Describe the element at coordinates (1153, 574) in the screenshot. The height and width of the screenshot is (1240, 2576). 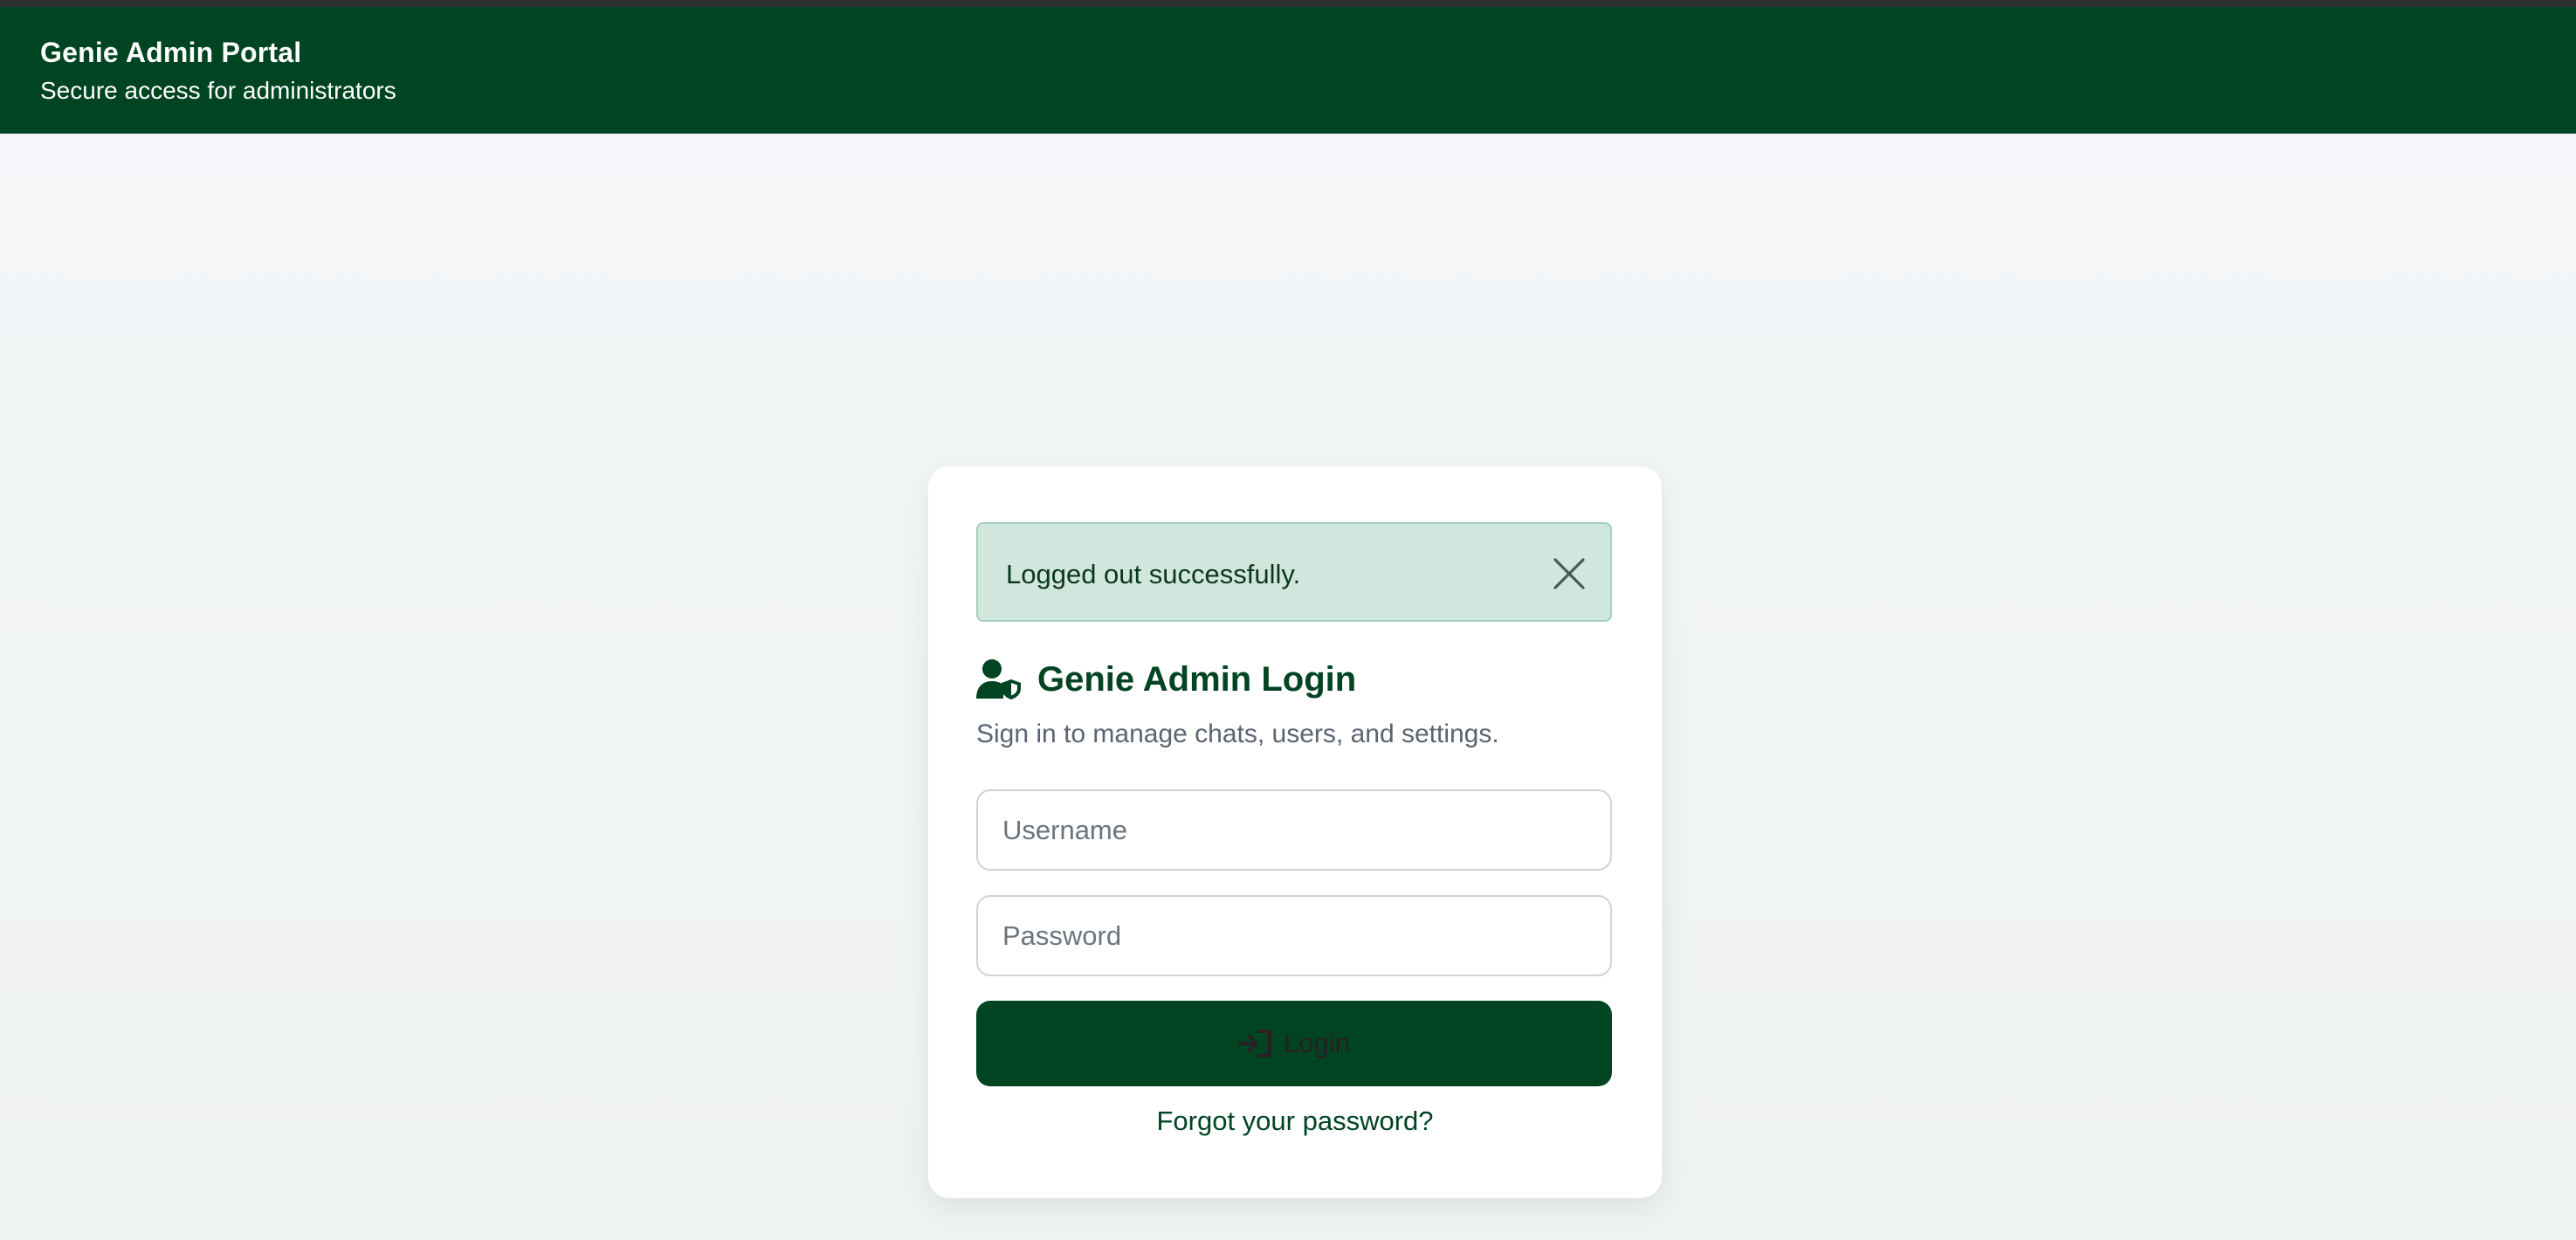
I see `alert-message: Logged out successfully.` at that location.